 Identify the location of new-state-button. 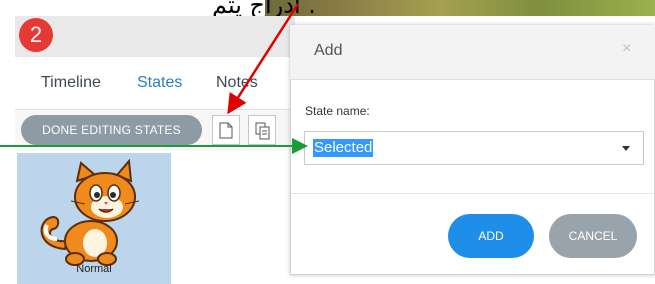
(226, 130).